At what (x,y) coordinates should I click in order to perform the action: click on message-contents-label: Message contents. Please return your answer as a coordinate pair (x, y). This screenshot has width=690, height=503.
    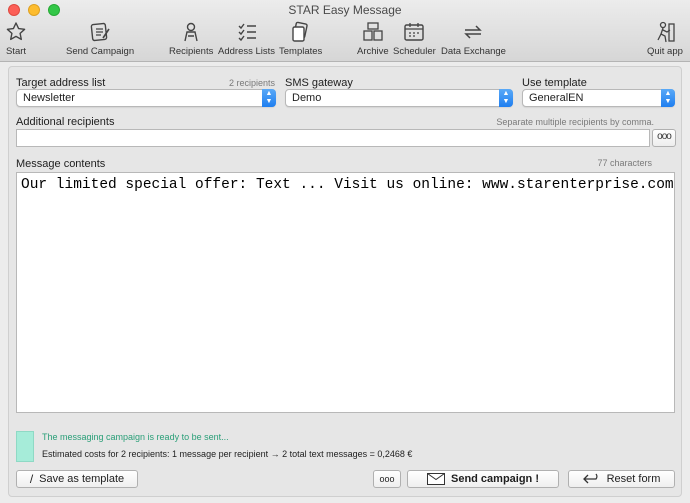
    Looking at the image, I should click on (61, 164).